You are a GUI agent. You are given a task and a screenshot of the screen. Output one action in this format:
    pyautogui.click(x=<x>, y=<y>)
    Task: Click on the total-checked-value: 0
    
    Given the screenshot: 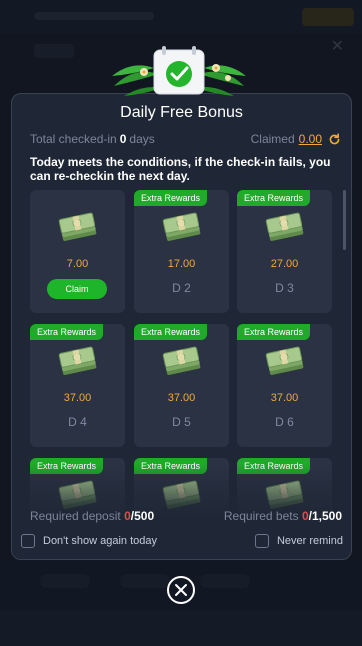 What is the action you would take?
    pyautogui.click(x=123, y=139)
    